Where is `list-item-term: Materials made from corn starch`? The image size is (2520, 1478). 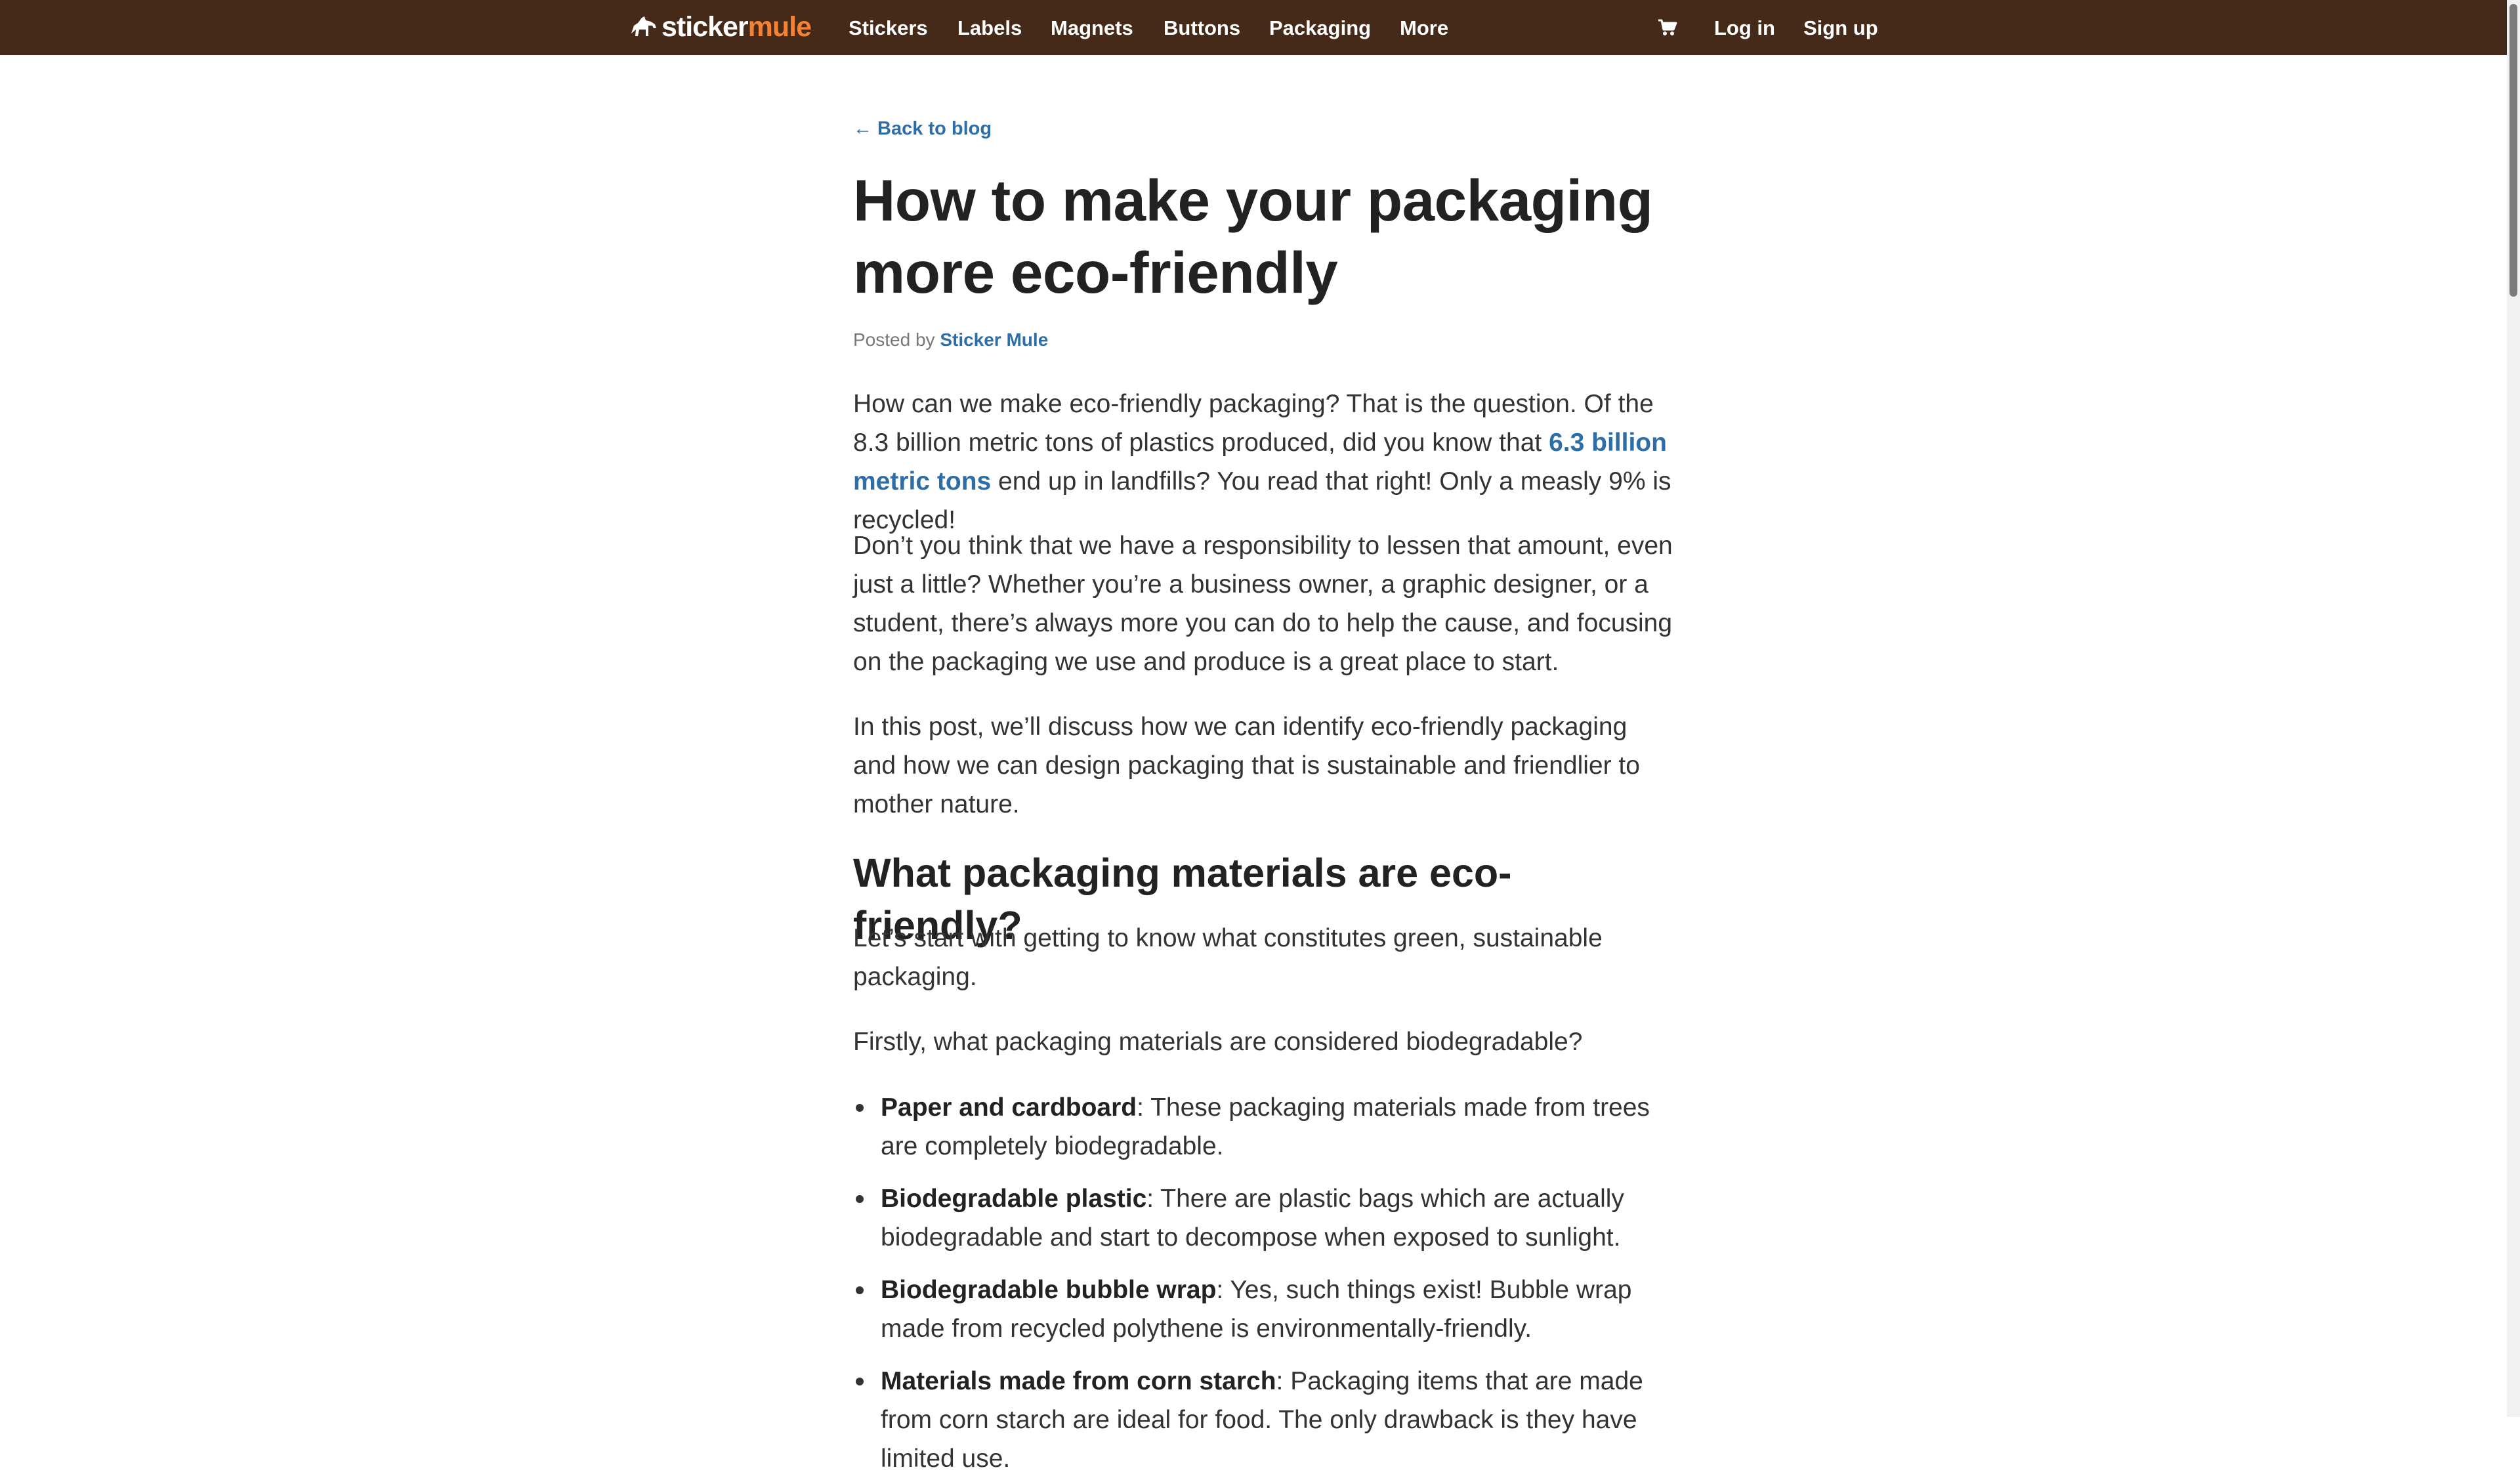
list-item-term: Materials made from corn starch is located at coordinates (1078, 1381).